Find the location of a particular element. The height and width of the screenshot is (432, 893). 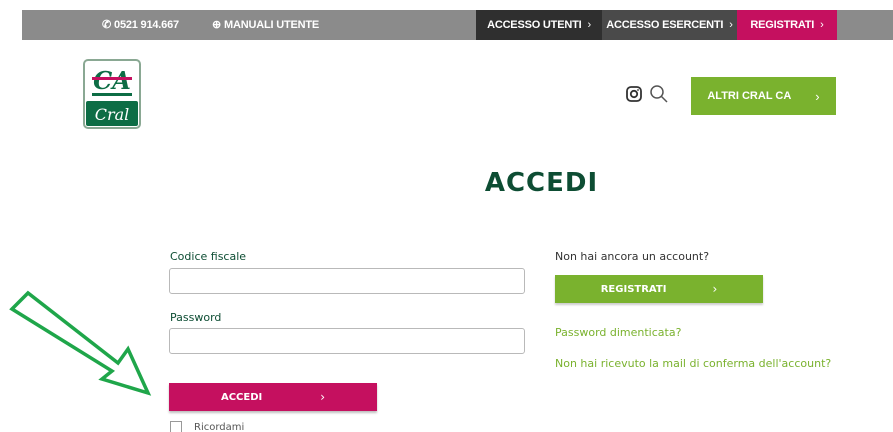

logo-text-top: CA is located at coordinates (112, 80).